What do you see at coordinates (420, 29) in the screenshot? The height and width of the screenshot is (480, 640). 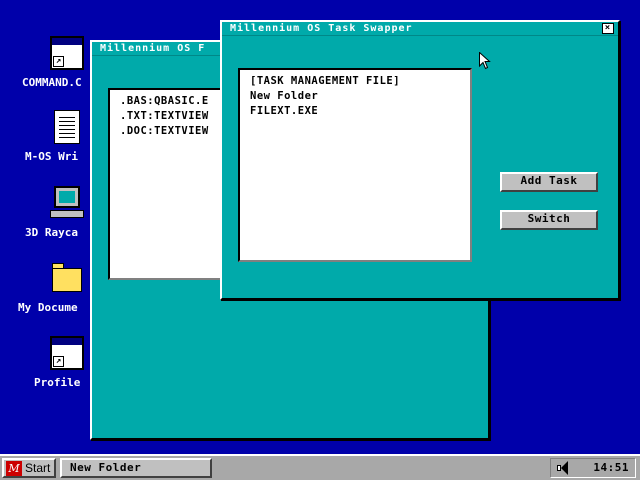 I see `window-titlebar: Millennium OS Task Swapper ×` at bounding box center [420, 29].